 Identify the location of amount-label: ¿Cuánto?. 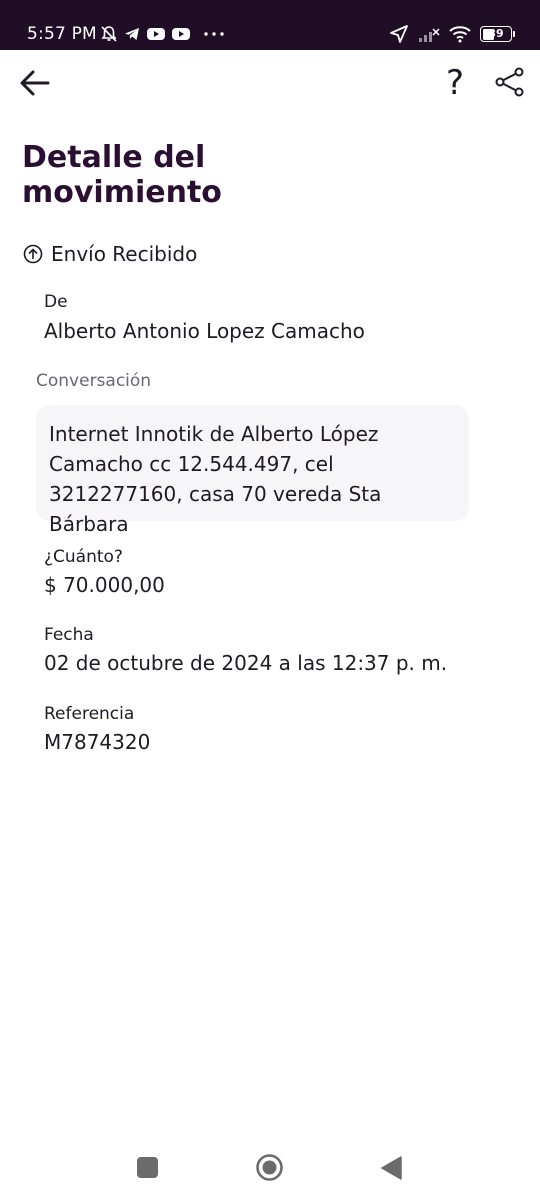
(83, 557).